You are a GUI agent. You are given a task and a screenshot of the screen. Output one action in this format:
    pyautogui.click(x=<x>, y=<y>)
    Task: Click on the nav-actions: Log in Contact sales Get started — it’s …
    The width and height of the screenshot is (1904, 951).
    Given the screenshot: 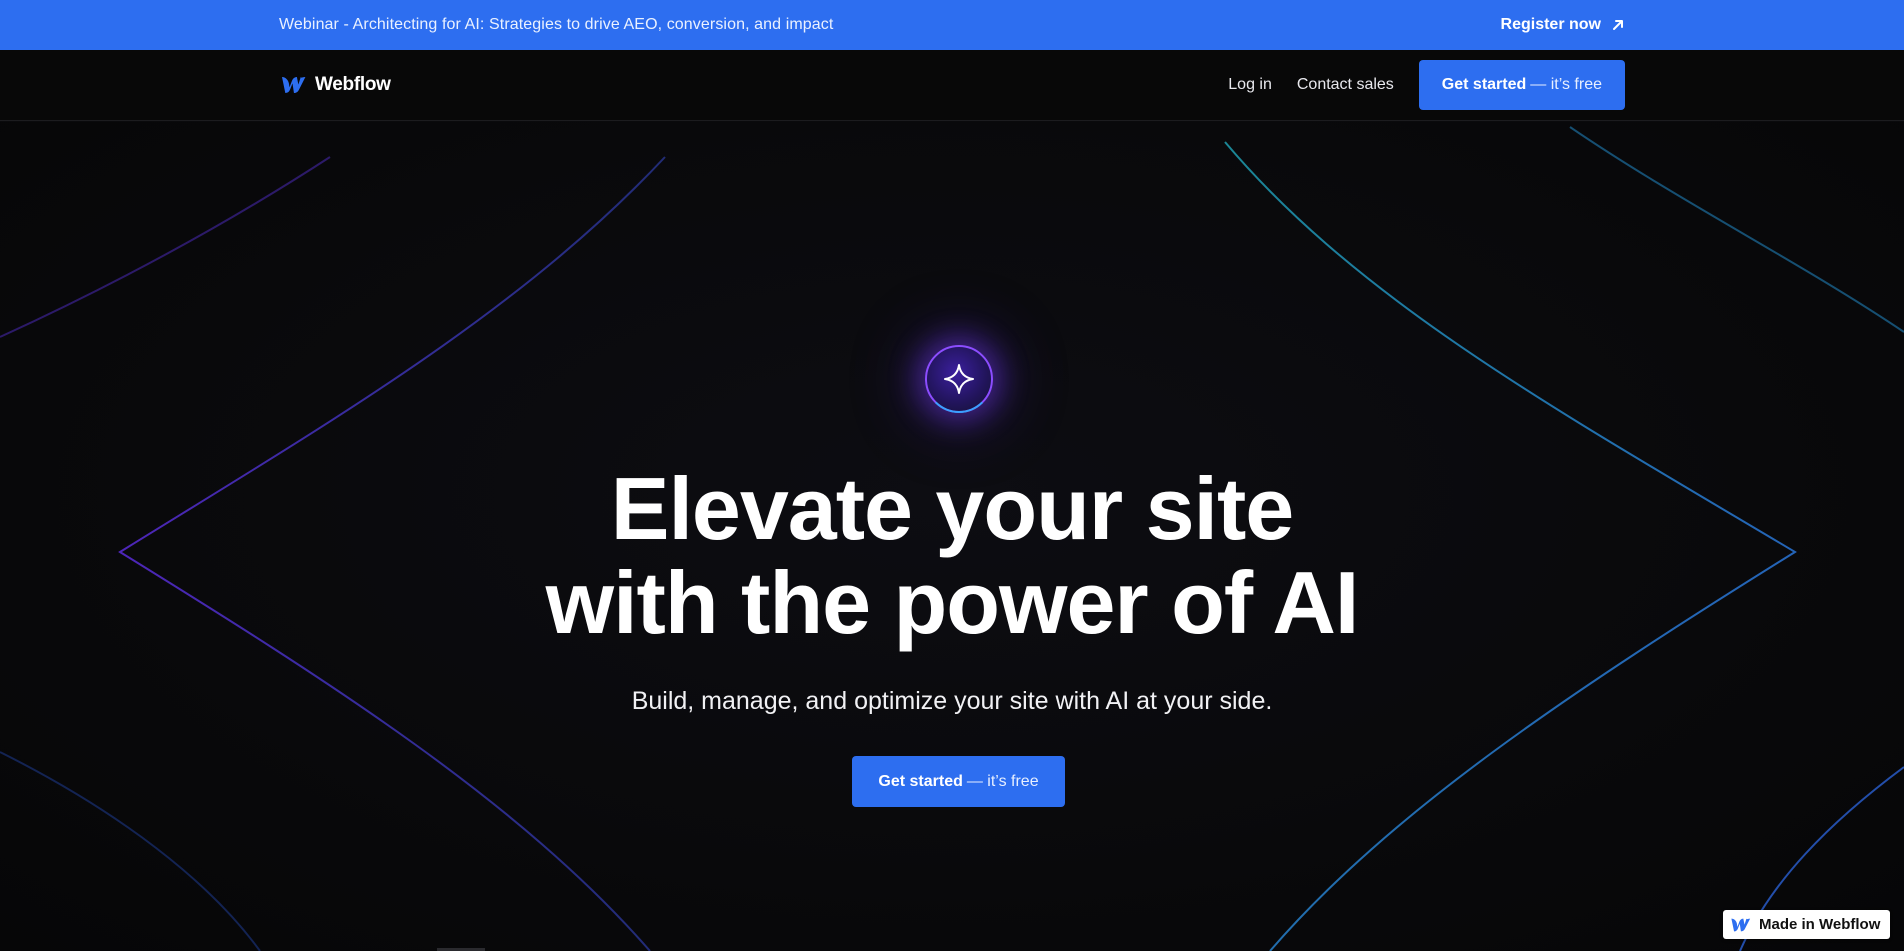 What is the action you would take?
    pyautogui.click(x=1426, y=85)
    